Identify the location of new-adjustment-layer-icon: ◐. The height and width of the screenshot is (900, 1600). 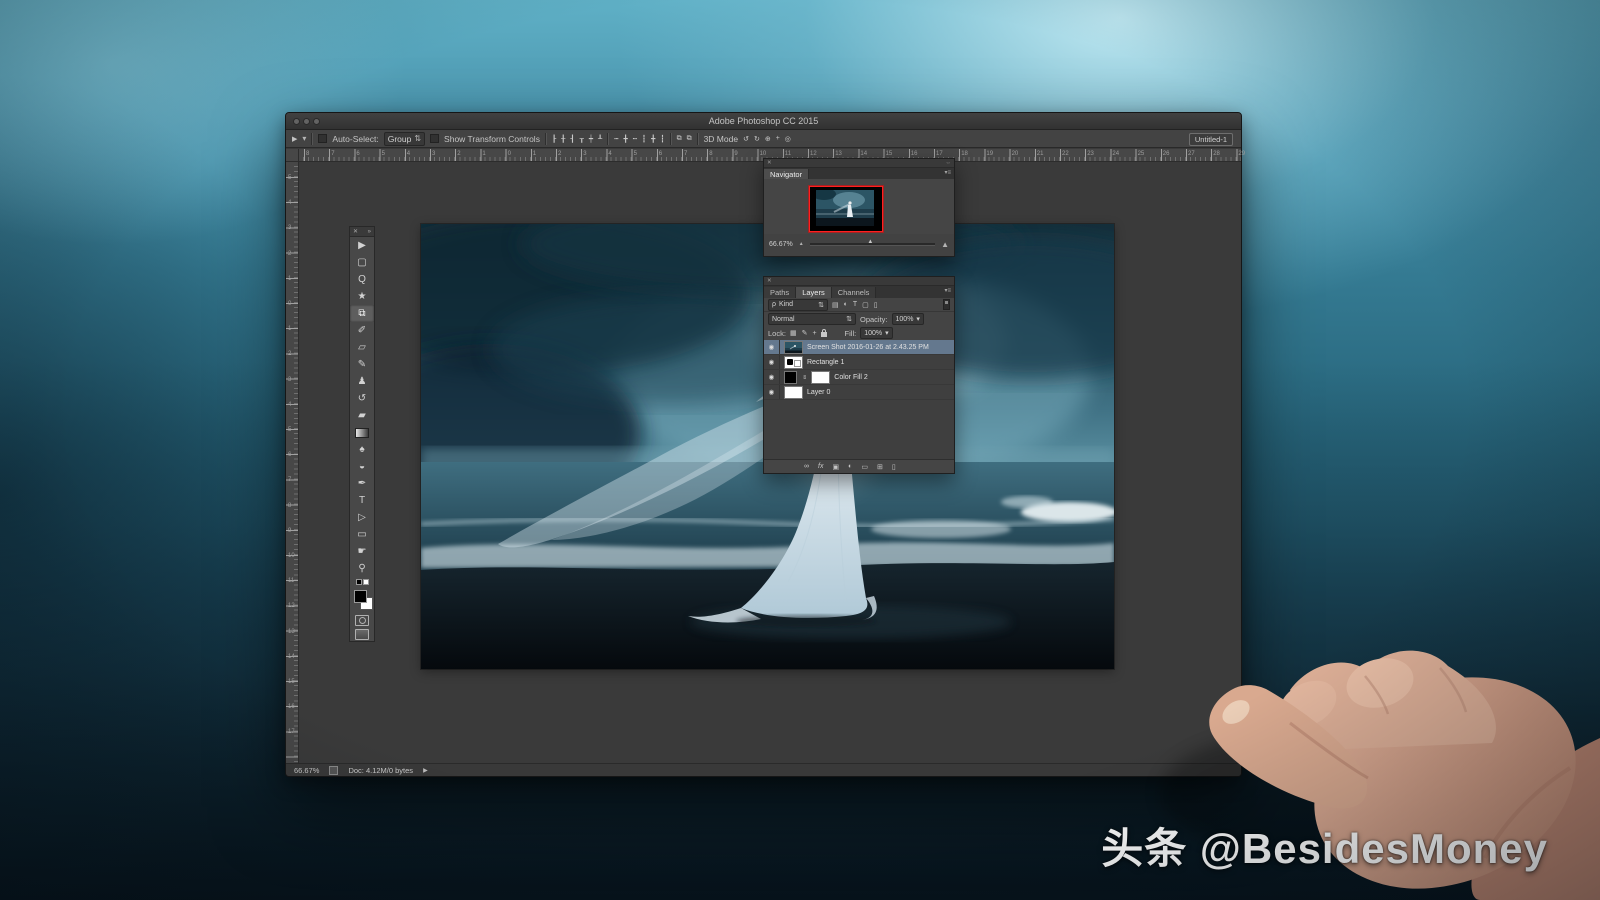
(850, 466).